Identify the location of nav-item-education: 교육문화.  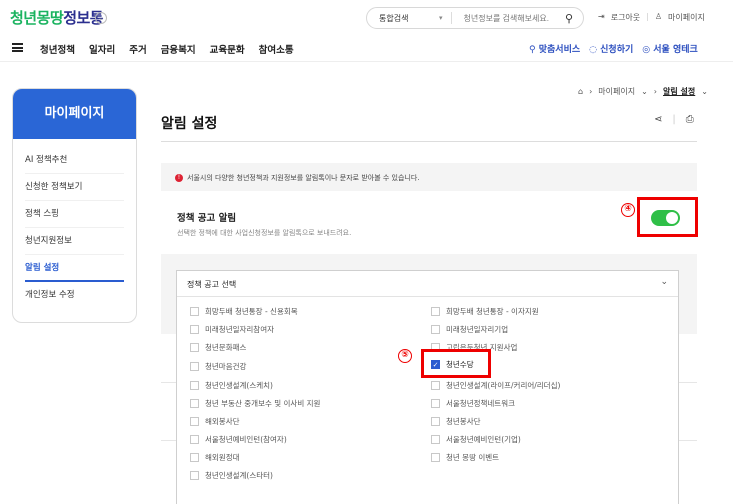
(227, 49).